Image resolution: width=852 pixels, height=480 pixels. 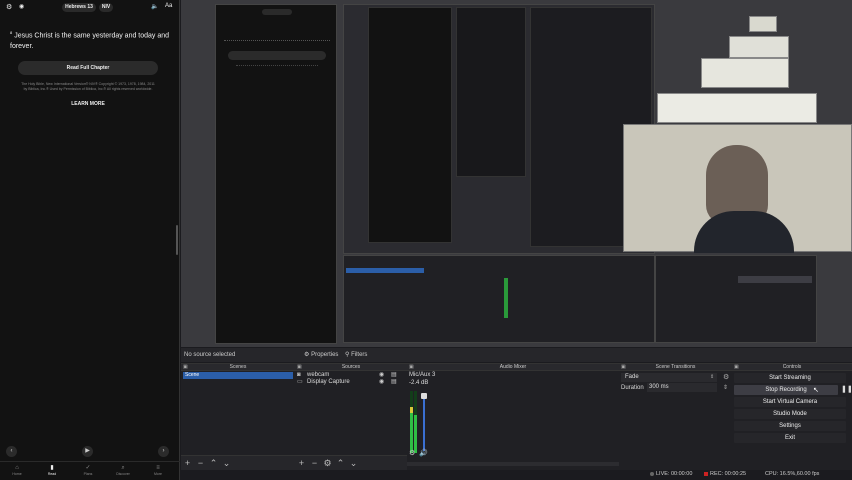 What do you see at coordinates (88, 104) in the screenshot?
I see `learn-more-link: LEARN MORE` at bounding box center [88, 104].